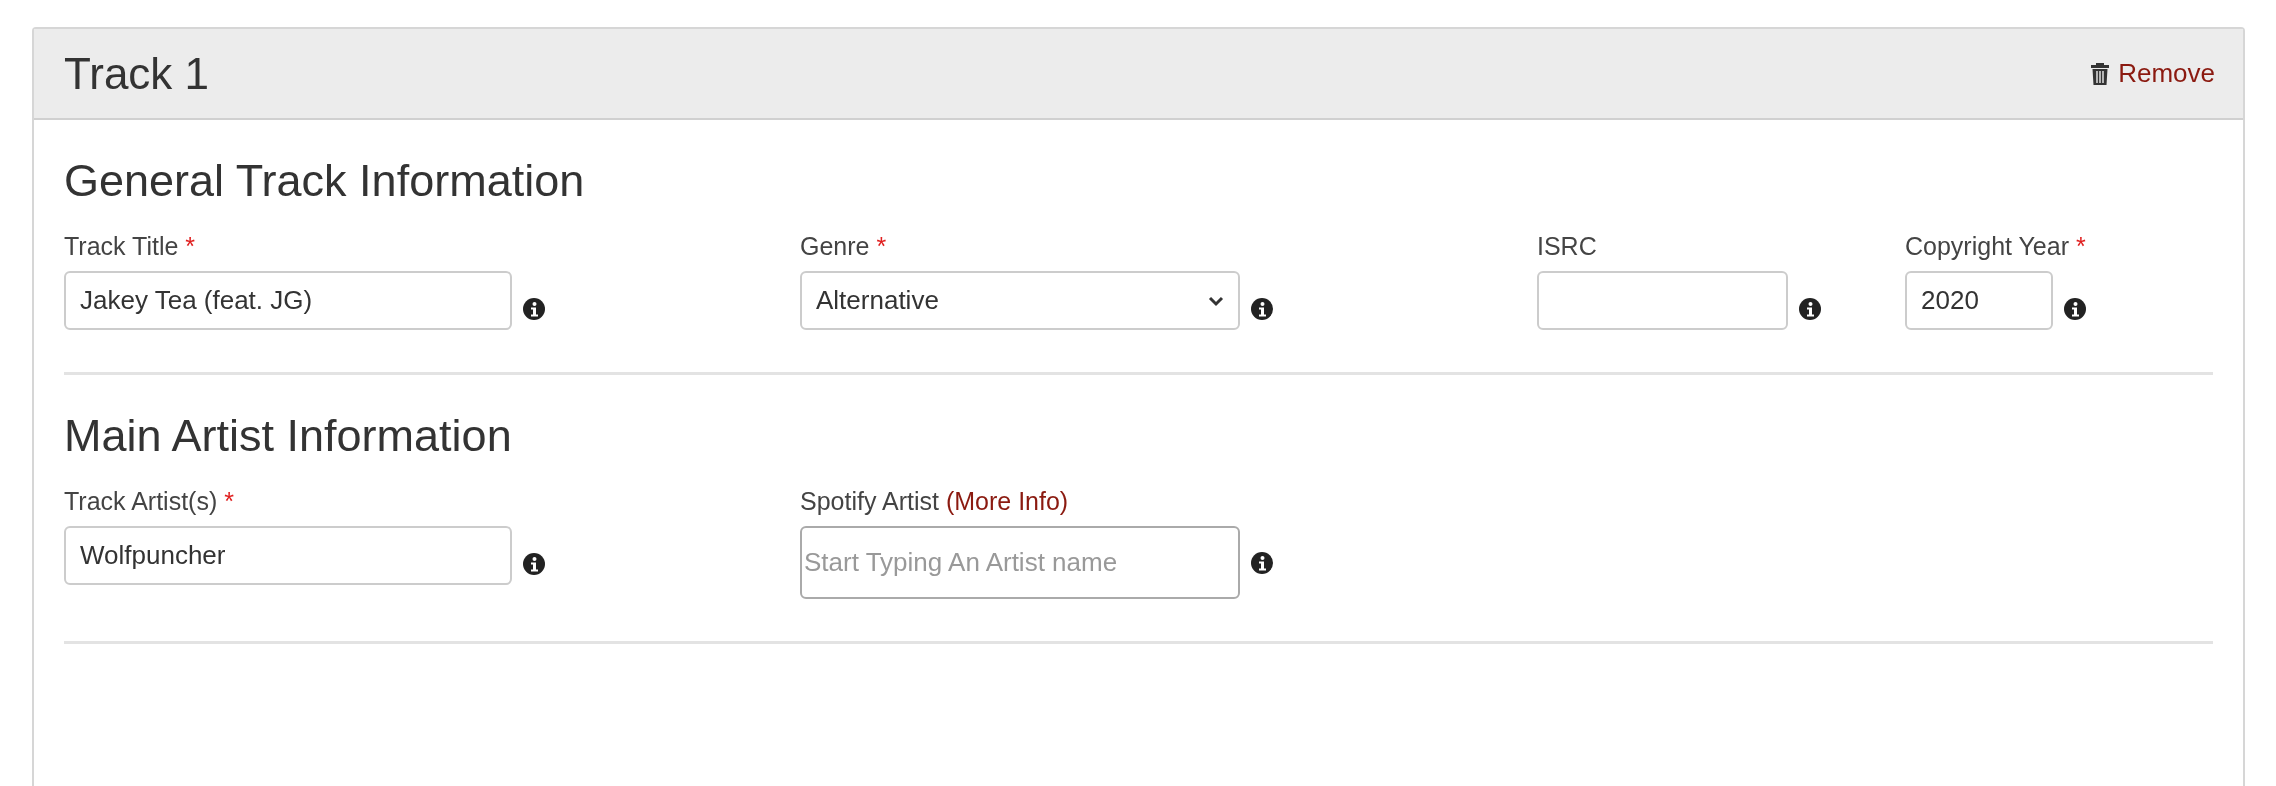  What do you see at coordinates (288, 436) in the screenshot?
I see `section-title: Main Artist Information` at bounding box center [288, 436].